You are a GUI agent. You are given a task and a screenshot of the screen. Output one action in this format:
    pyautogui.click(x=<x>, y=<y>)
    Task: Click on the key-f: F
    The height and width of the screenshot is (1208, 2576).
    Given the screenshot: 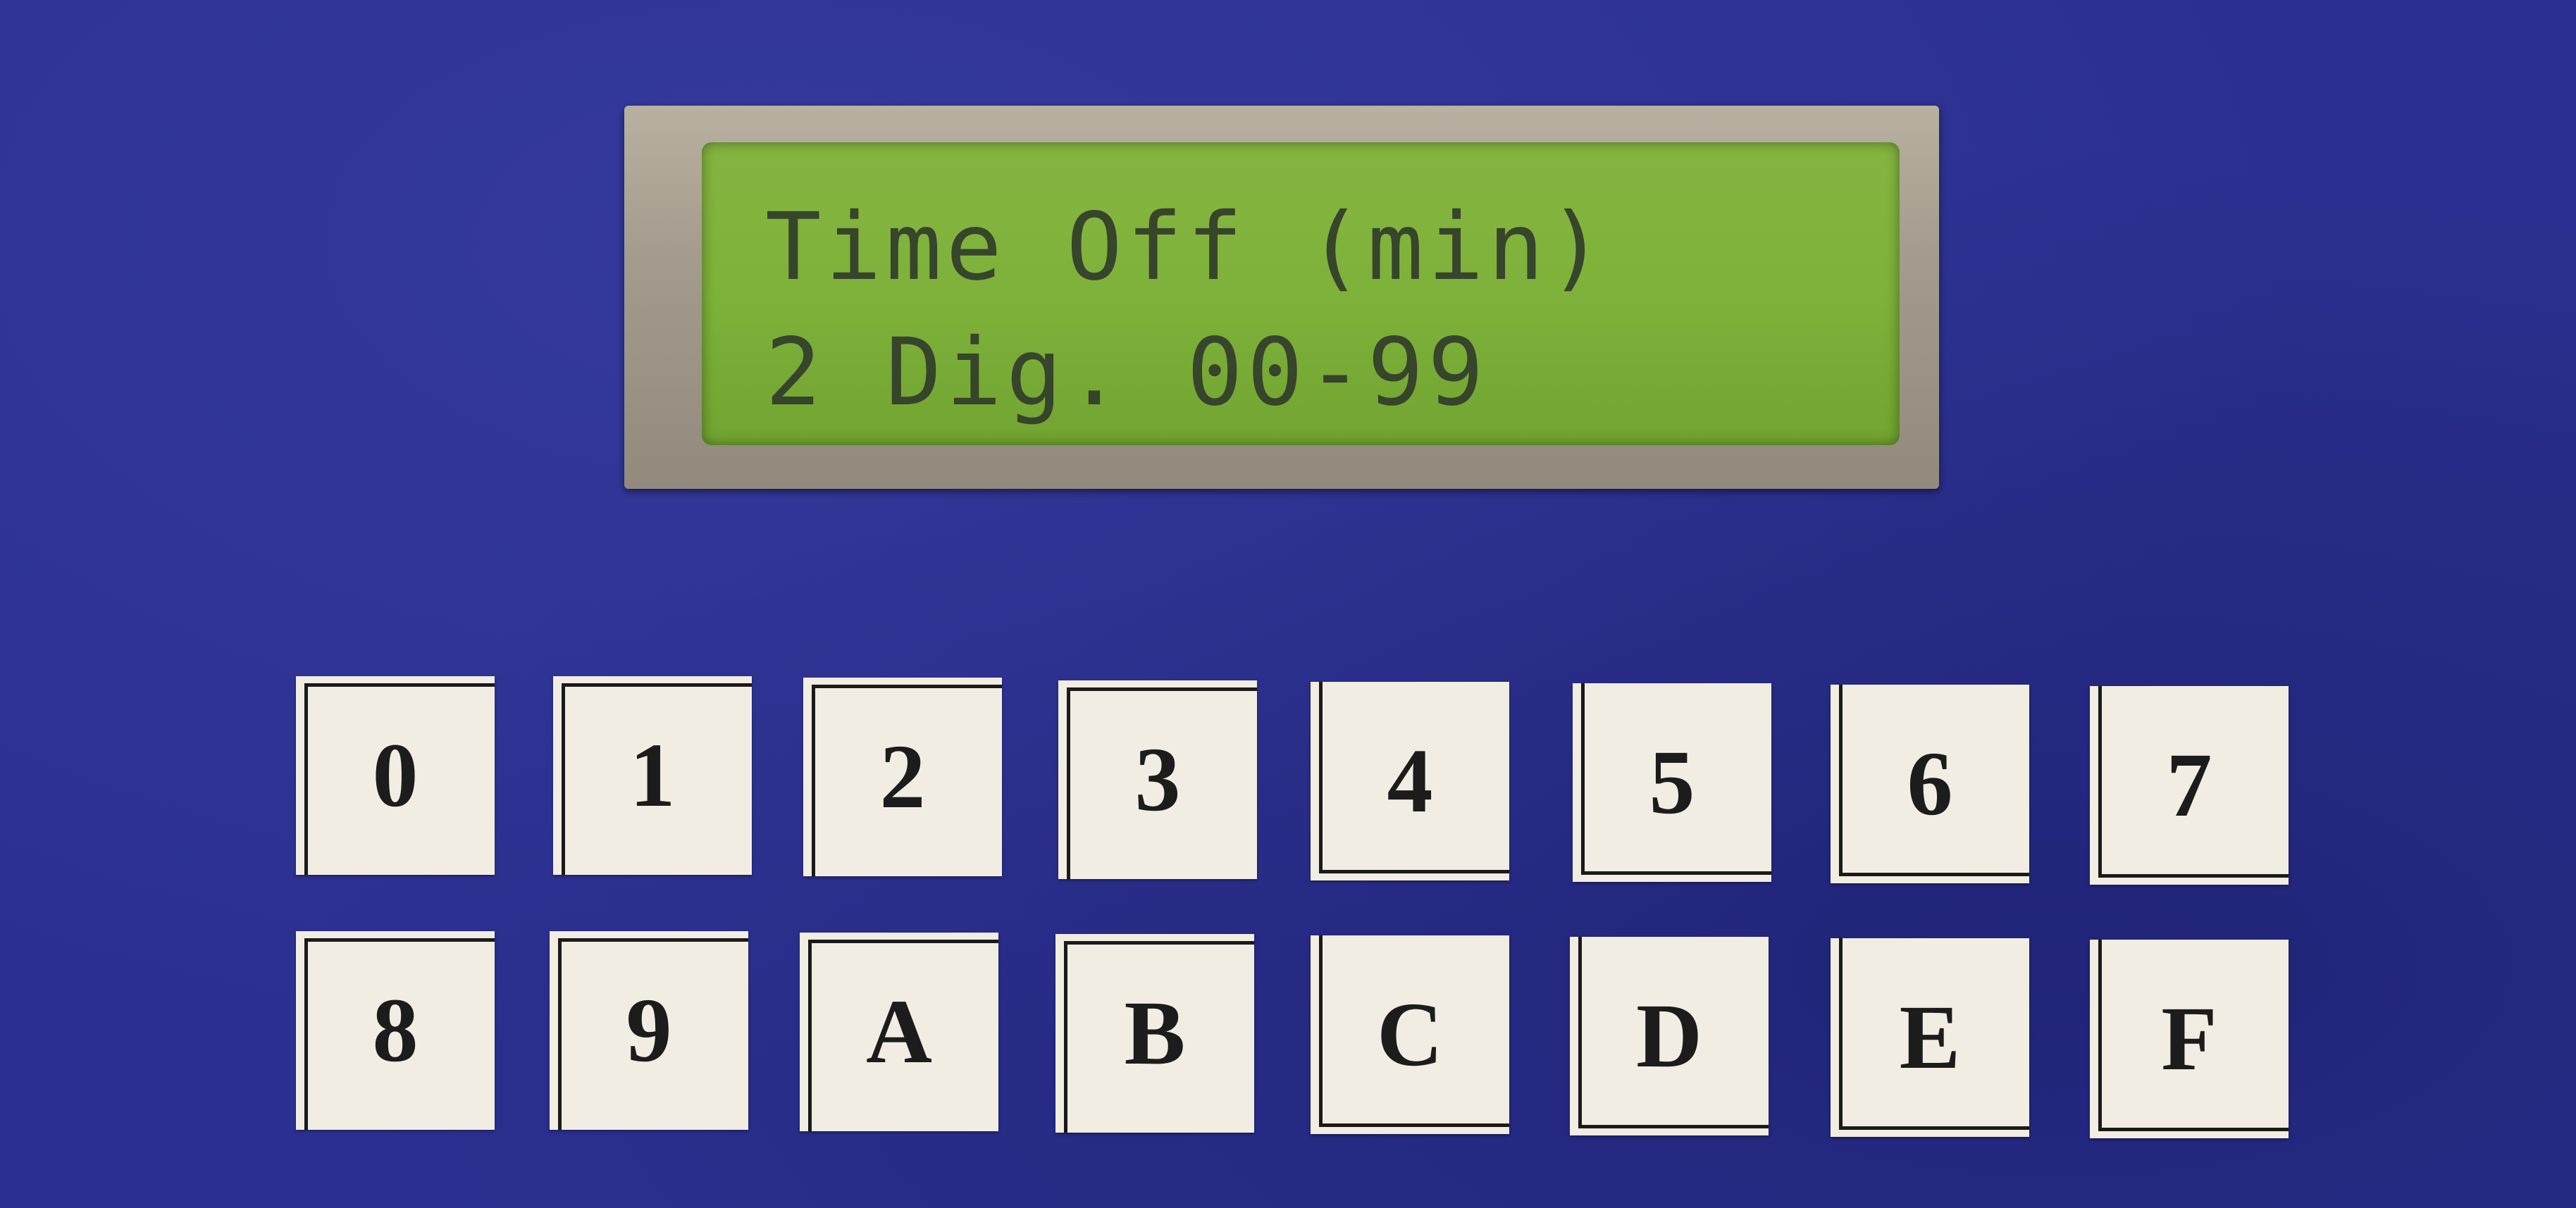 What is the action you would take?
    pyautogui.click(x=2189, y=1039)
    